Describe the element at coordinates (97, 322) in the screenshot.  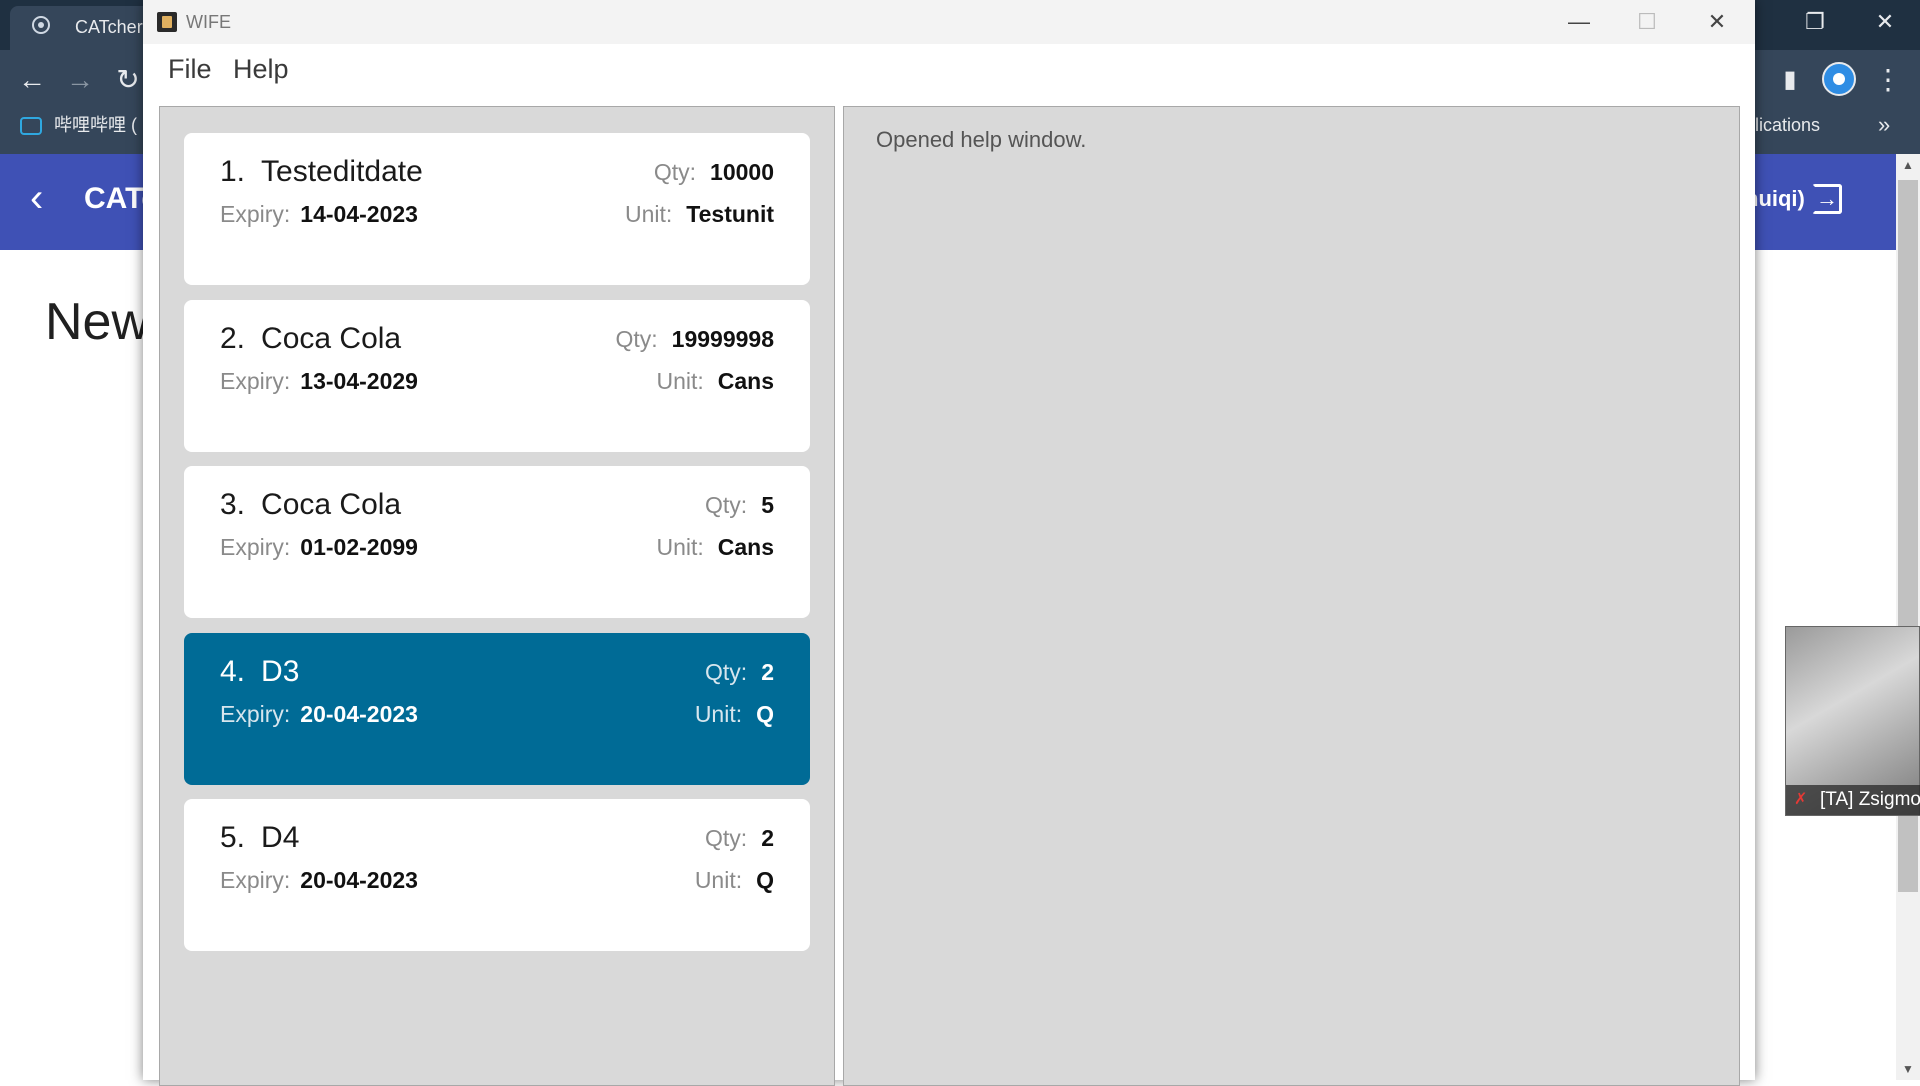
I see `page-heading: New` at that location.